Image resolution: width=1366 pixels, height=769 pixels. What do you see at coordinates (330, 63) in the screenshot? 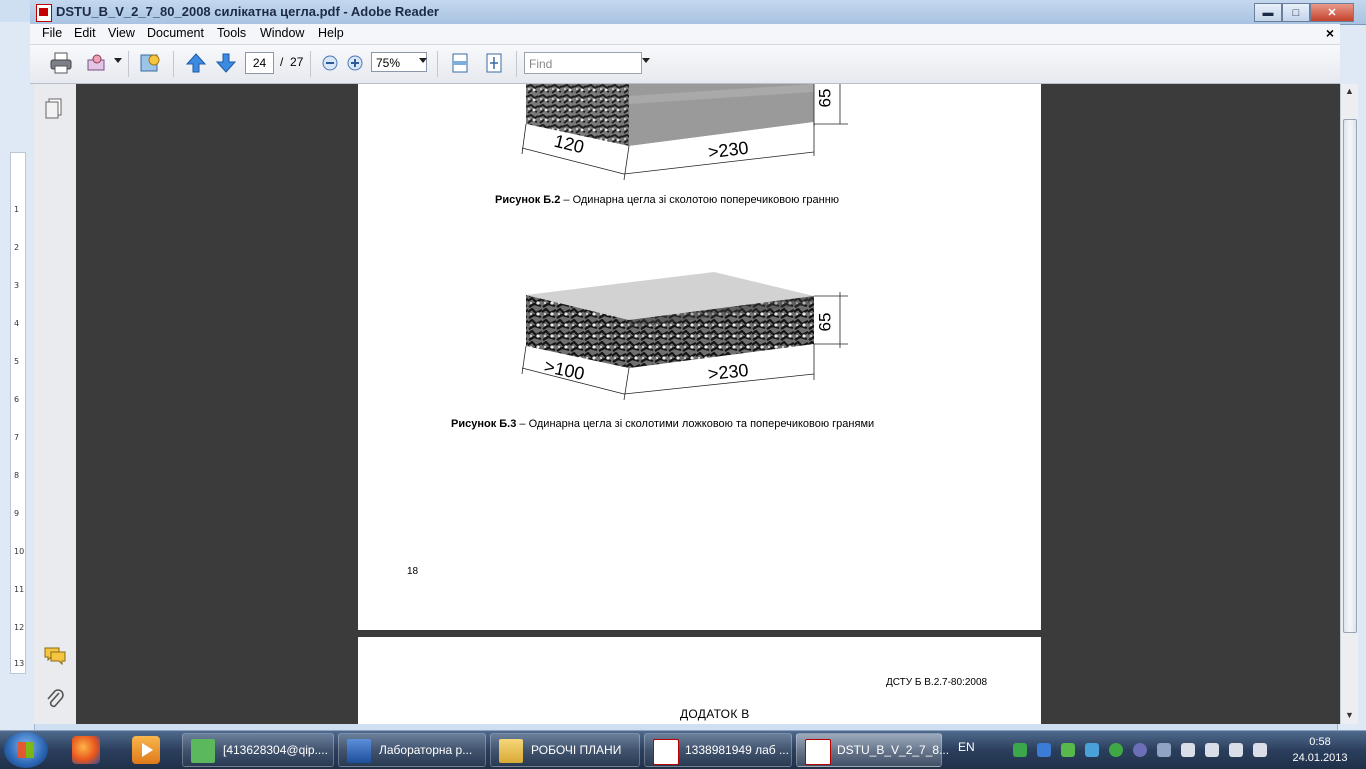
I see `zoom-out-icon` at bounding box center [330, 63].